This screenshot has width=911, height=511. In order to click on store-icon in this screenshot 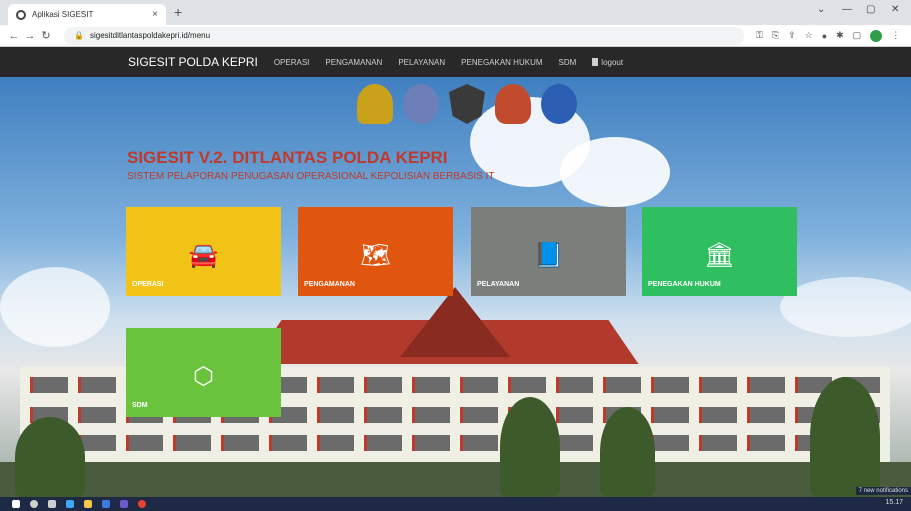, I will do `click(106, 504)`.